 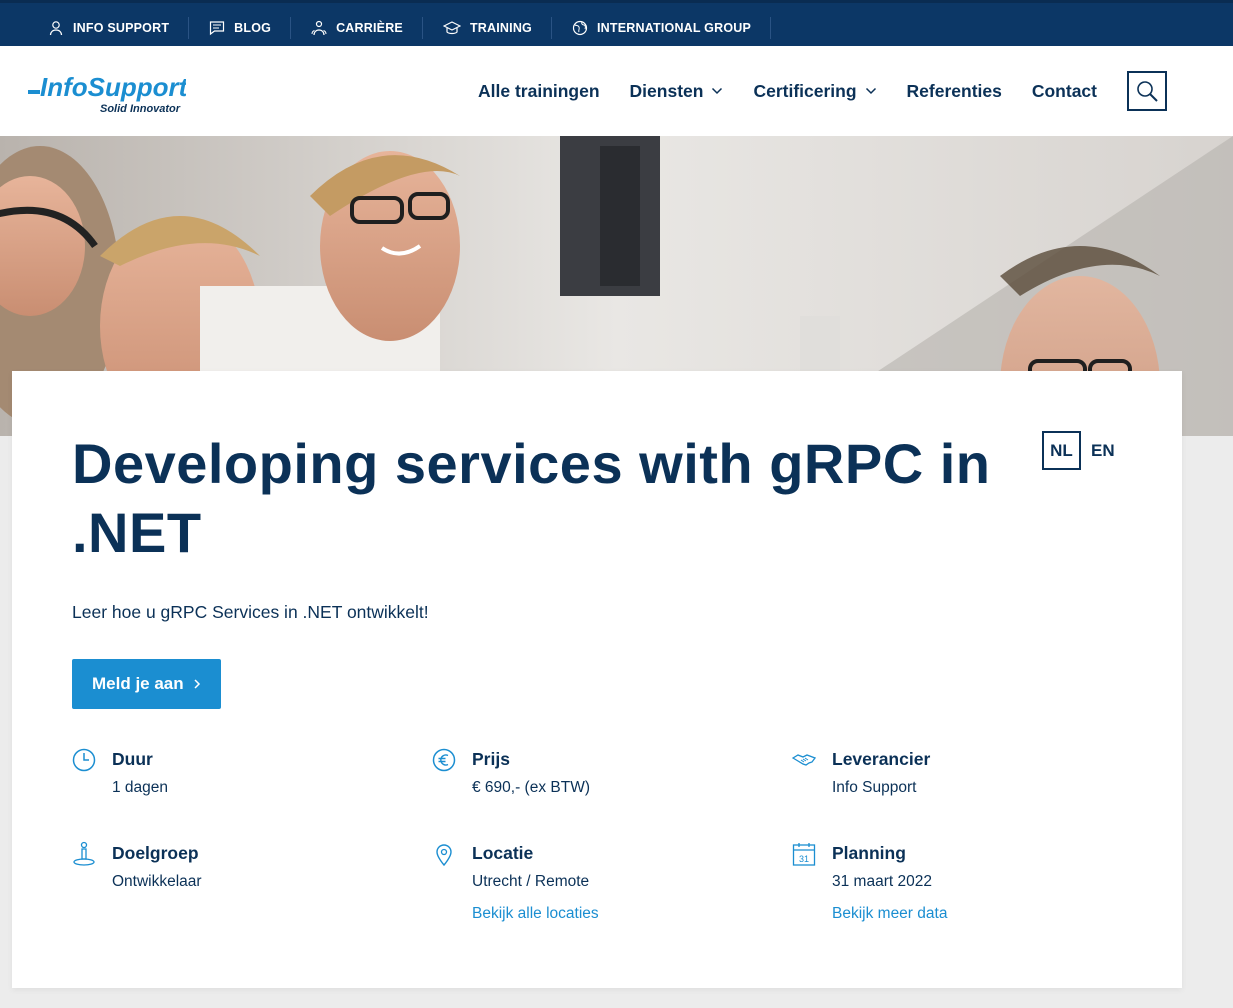 What do you see at coordinates (1103, 451) in the screenshot?
I see `language-en: EN` at bounding box center [1103, 451].